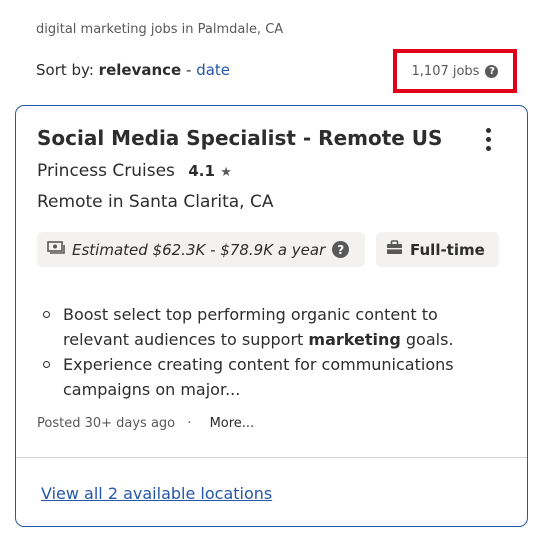 The height and width of the screenshot is (542, 543). I want to click on sort-label: Sort by:, so click(65, 70).